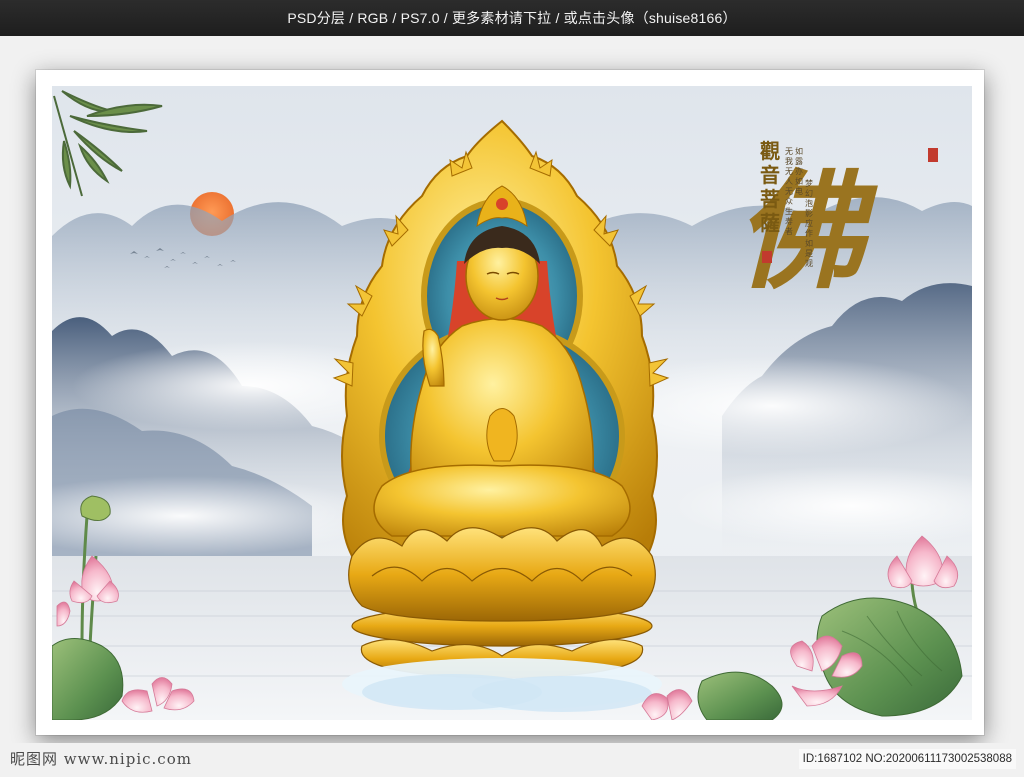 The width and height of the screenshot is (1024, 777). I want to click on site-watermark-logo: 昵图网 www.nipic.com, so click(101, 759).